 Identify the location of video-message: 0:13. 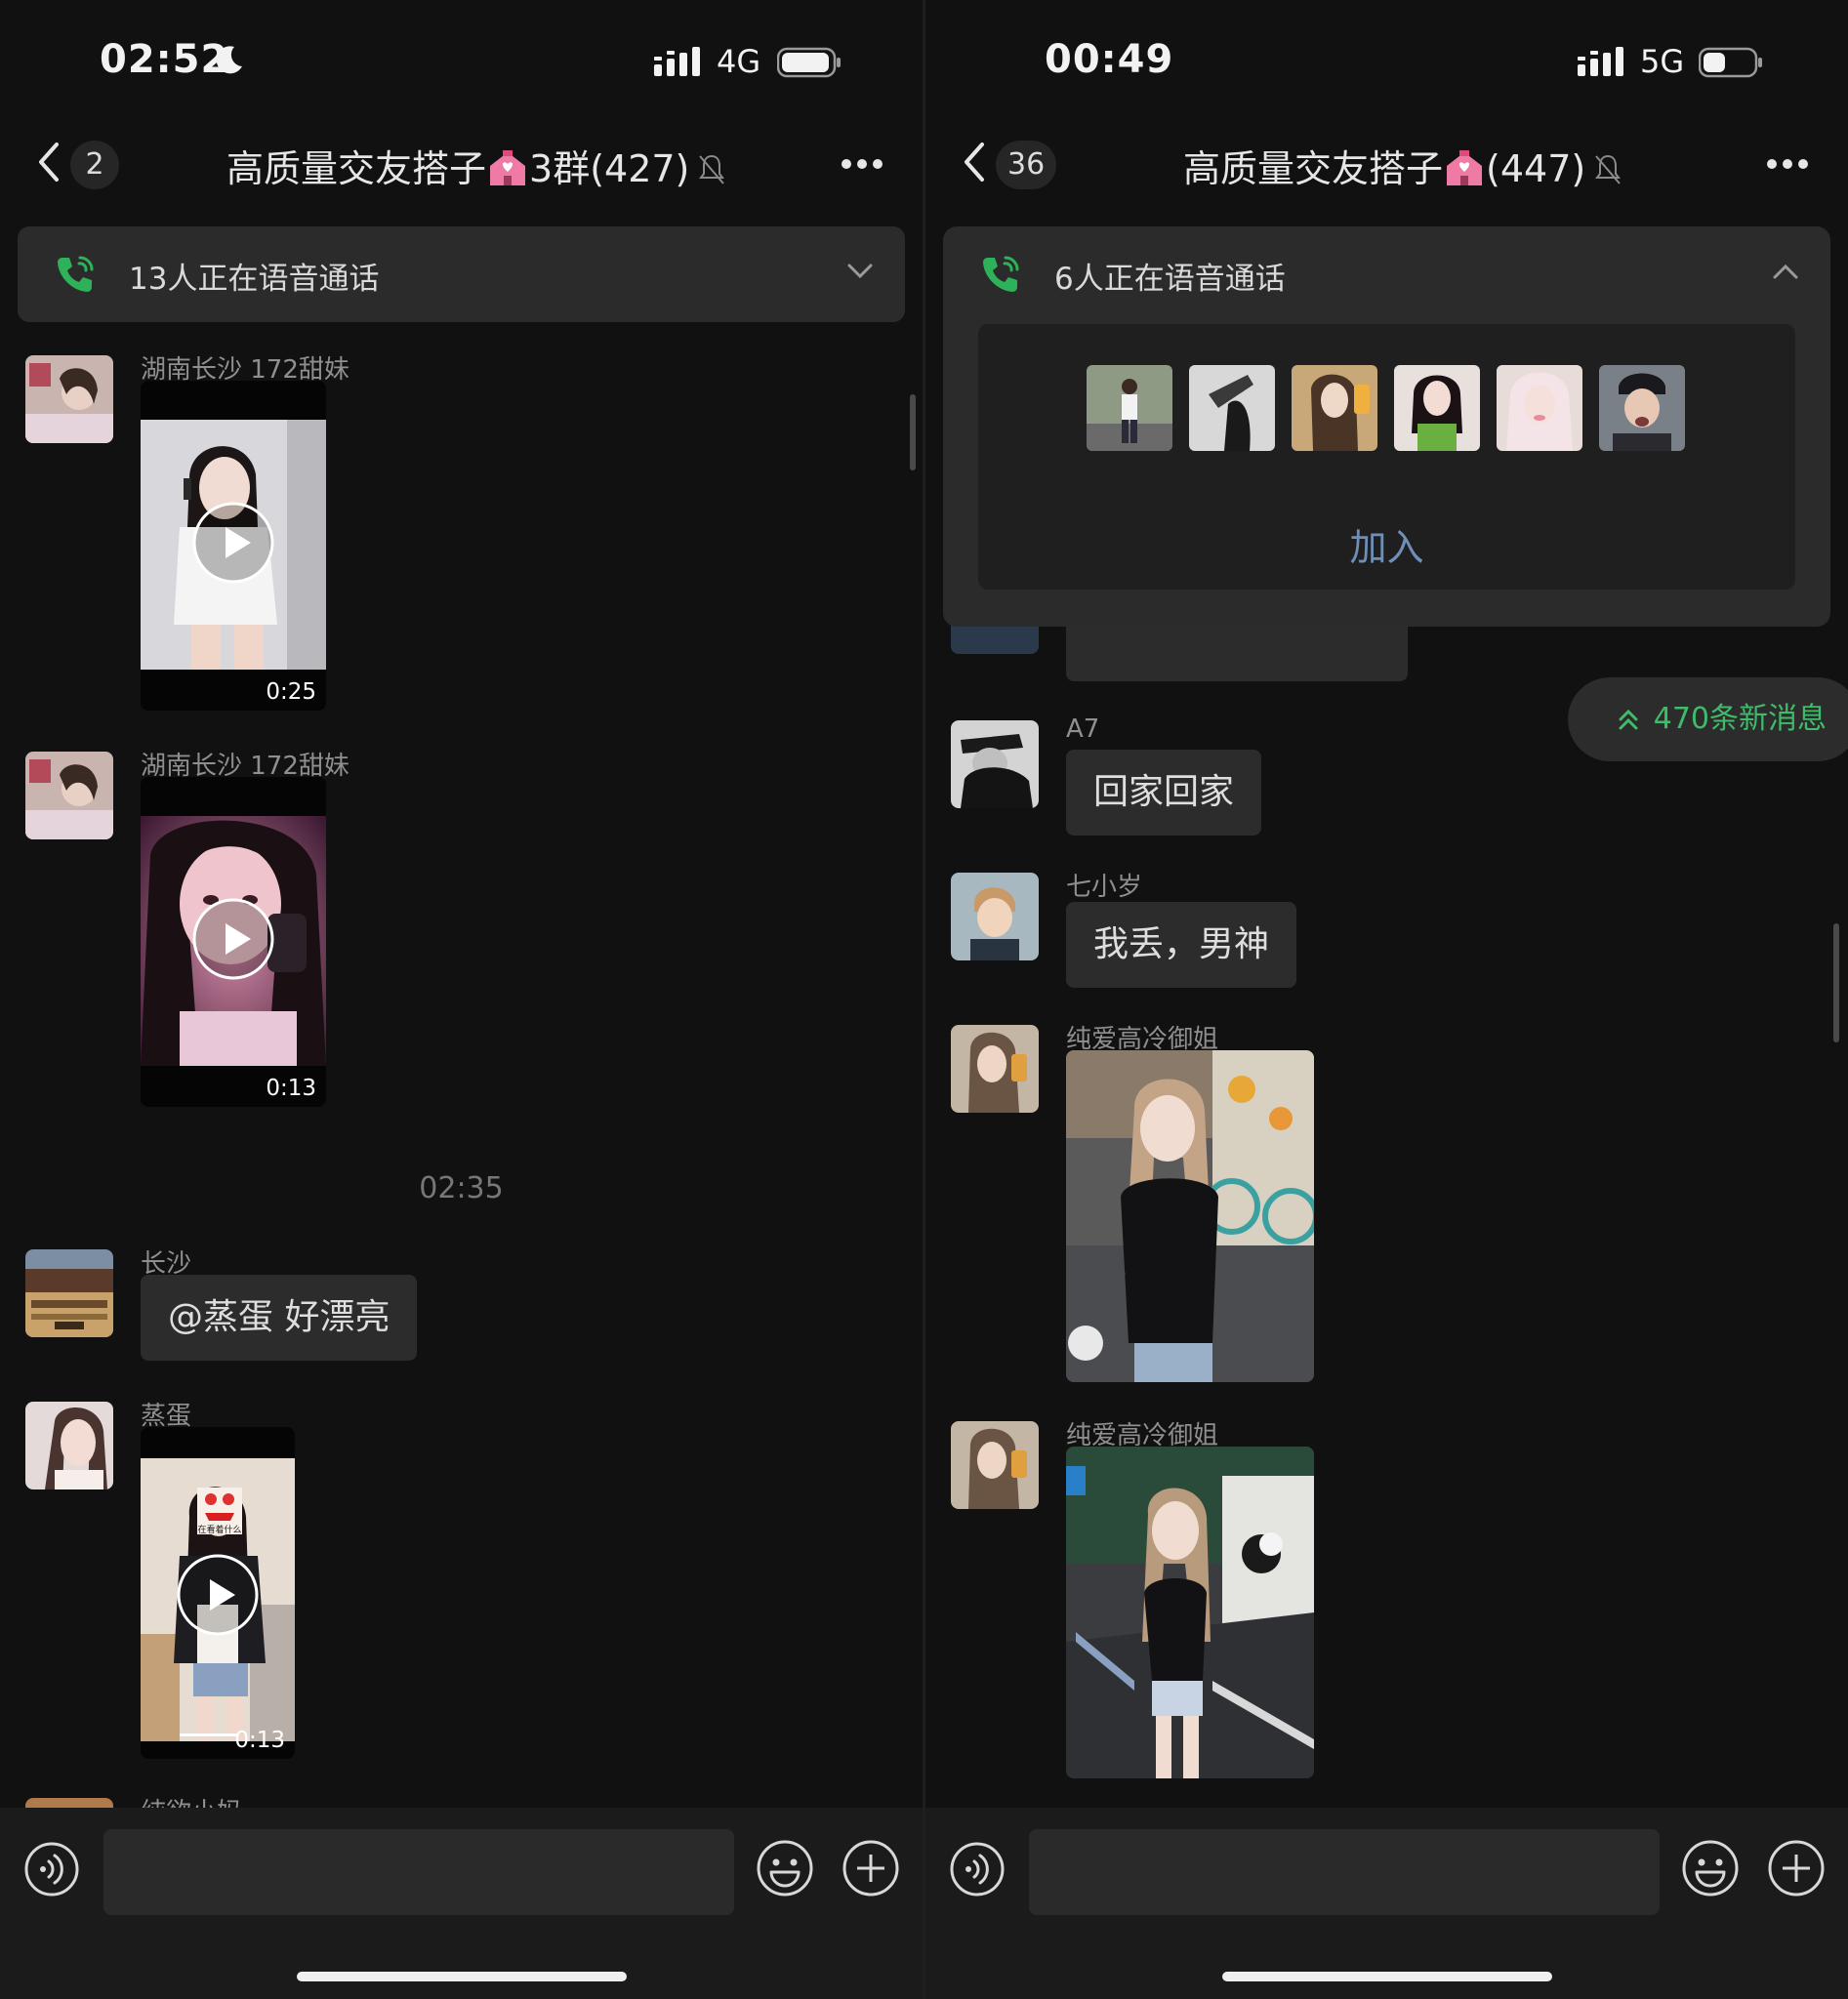
(233, 942).